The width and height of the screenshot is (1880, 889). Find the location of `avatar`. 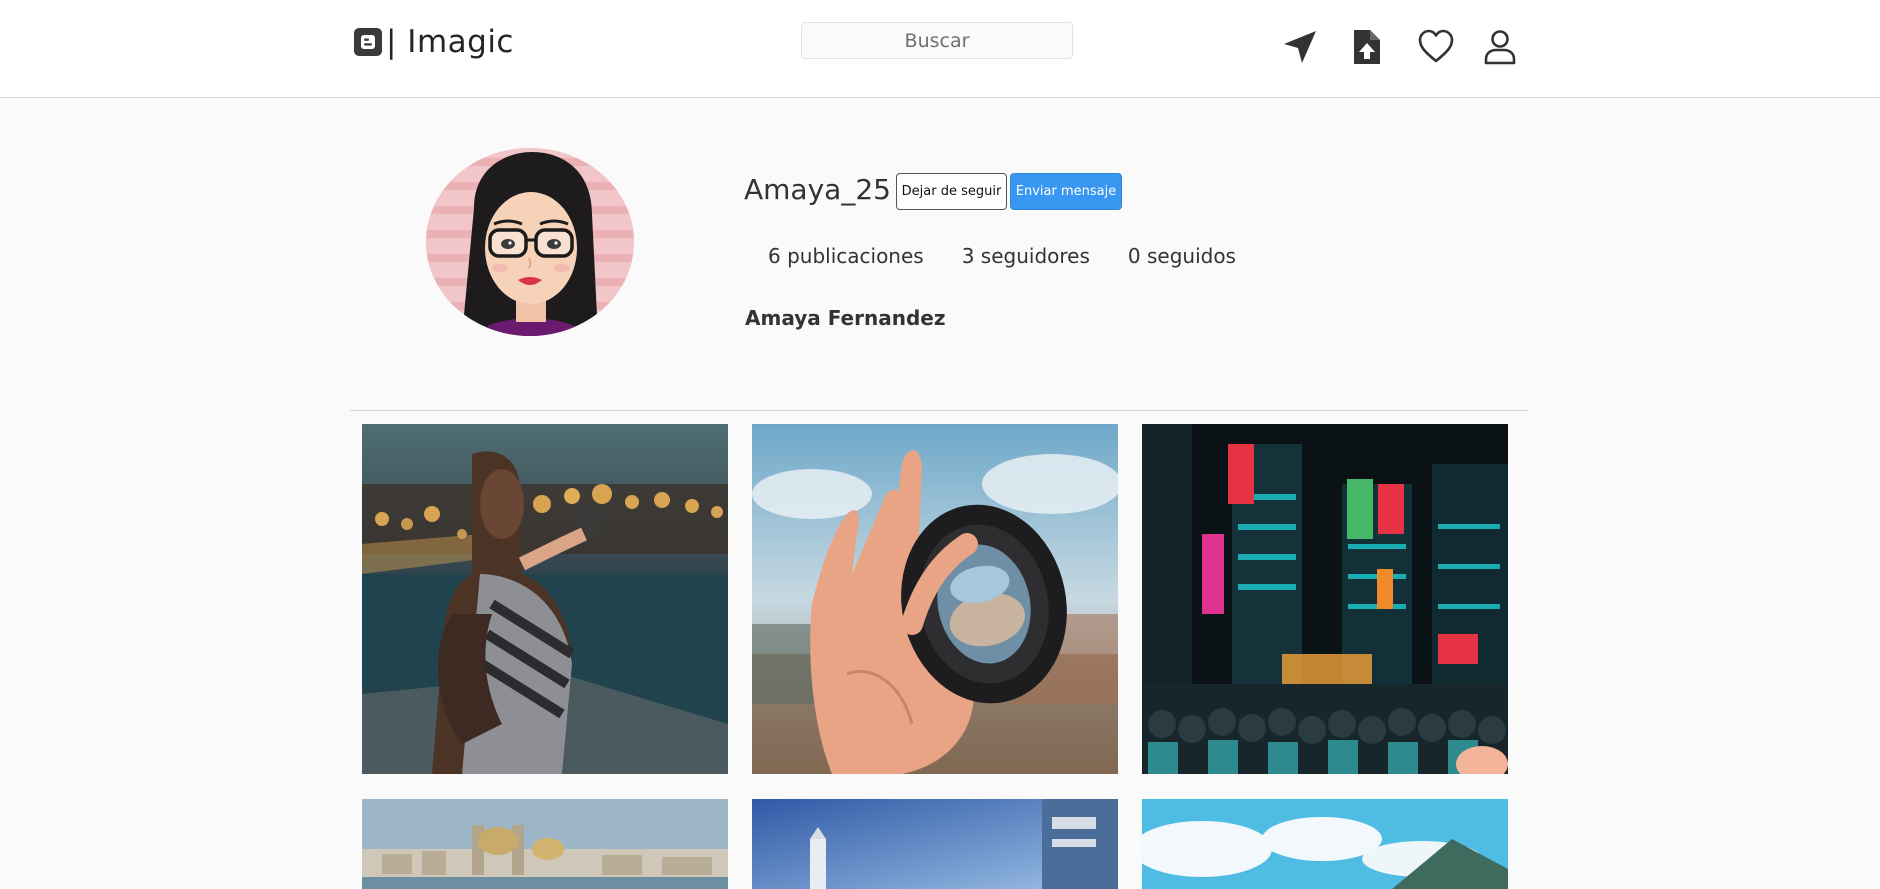

avatar is located at coordinates (530, 242).